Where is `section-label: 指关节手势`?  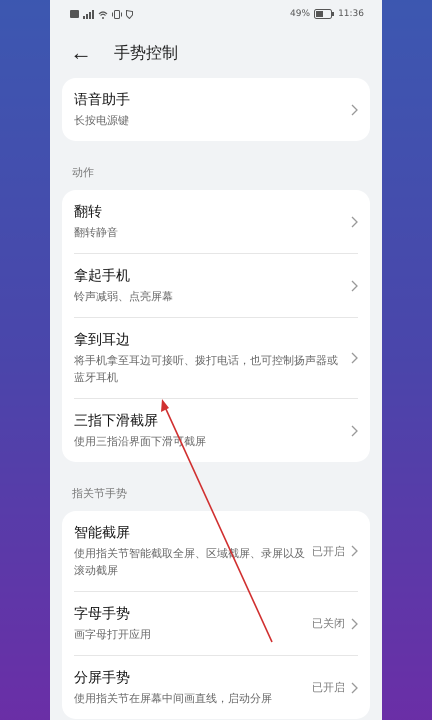
section-label: 指关节手势 is located at coordinates (99, 494).